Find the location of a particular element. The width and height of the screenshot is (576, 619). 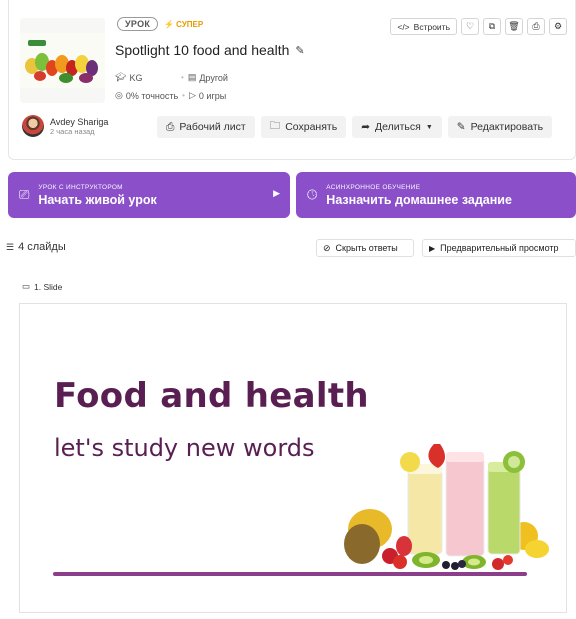

heart-icon: ♡ is located at coordinates (470, 26).